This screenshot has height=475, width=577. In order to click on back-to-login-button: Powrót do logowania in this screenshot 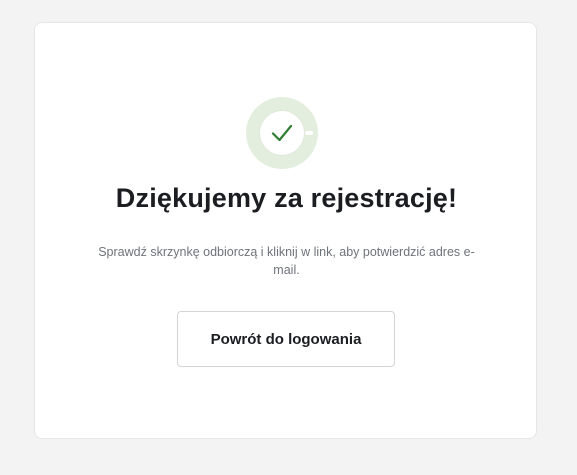, I will do `click(286, 339)`.